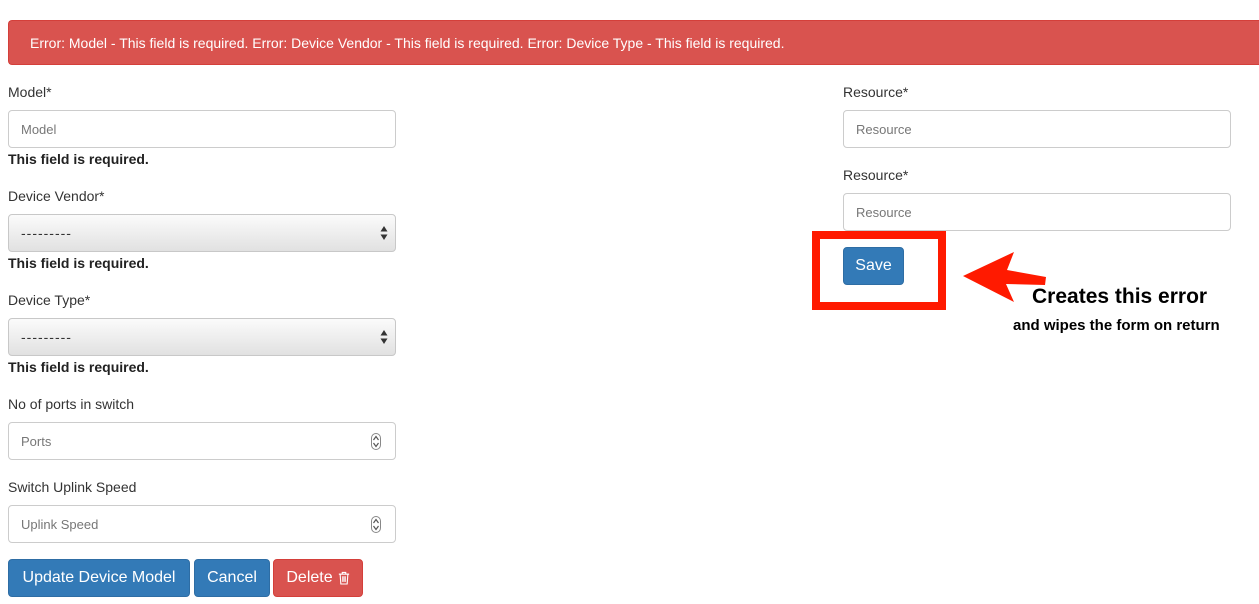 The image size is (1259, 604). Describe the element at coordinates (1037, 129) in the screenshot. I see `resource-1-input: Resource` at that location.